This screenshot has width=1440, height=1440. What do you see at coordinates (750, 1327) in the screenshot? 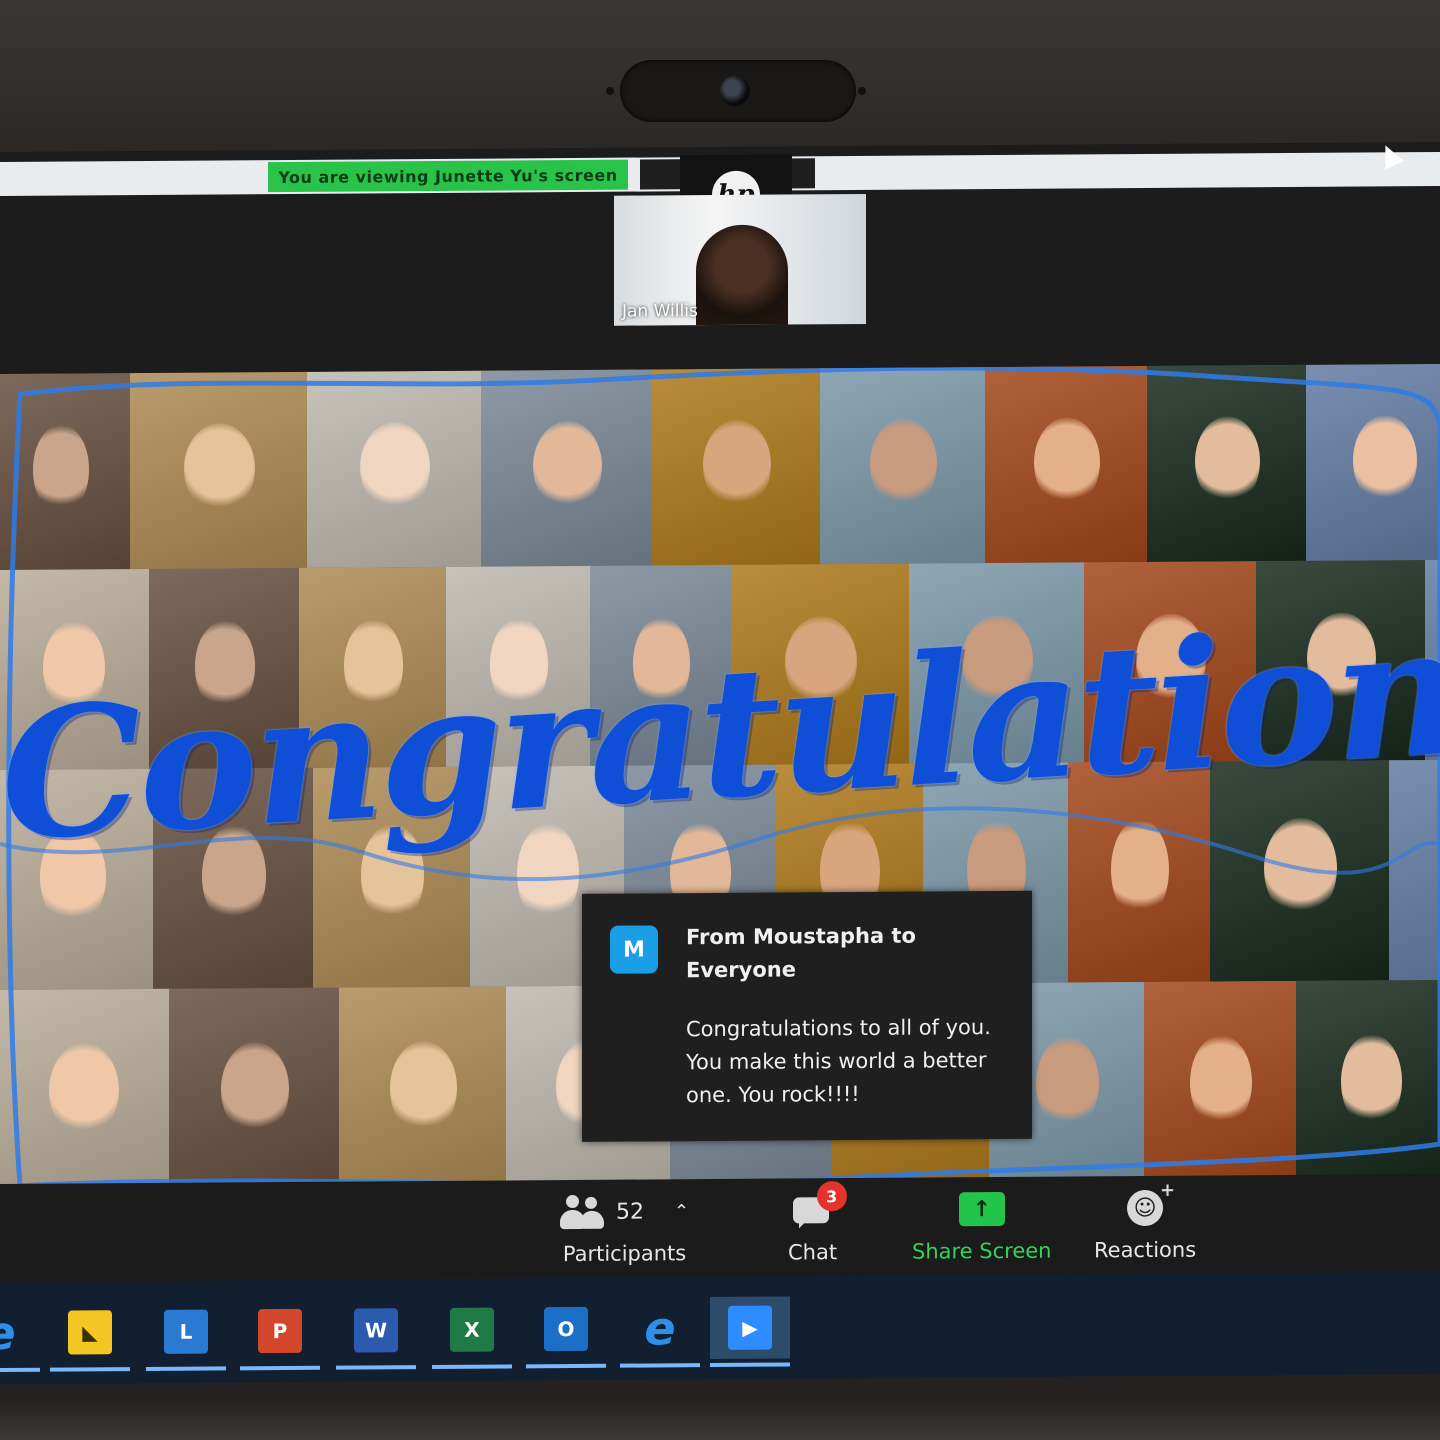
I see `zoom-icon: ▶` at bounding box center [750, 1327].